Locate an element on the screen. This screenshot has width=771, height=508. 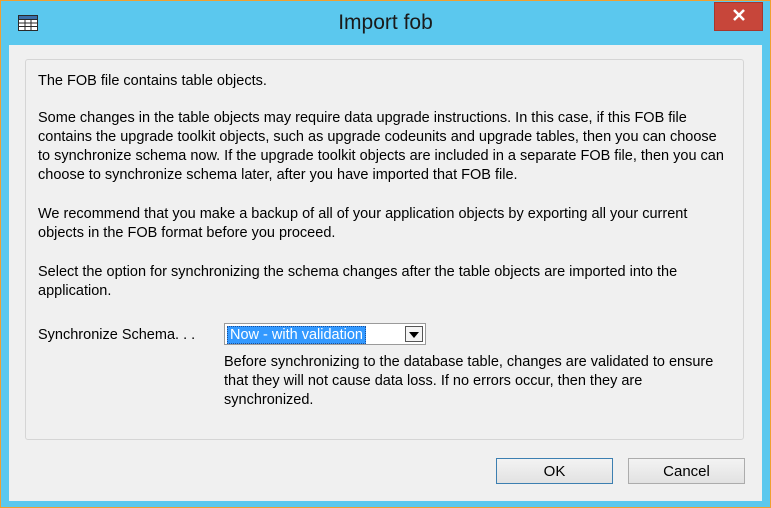
close-x-icon is located at coordinates (739, 17).